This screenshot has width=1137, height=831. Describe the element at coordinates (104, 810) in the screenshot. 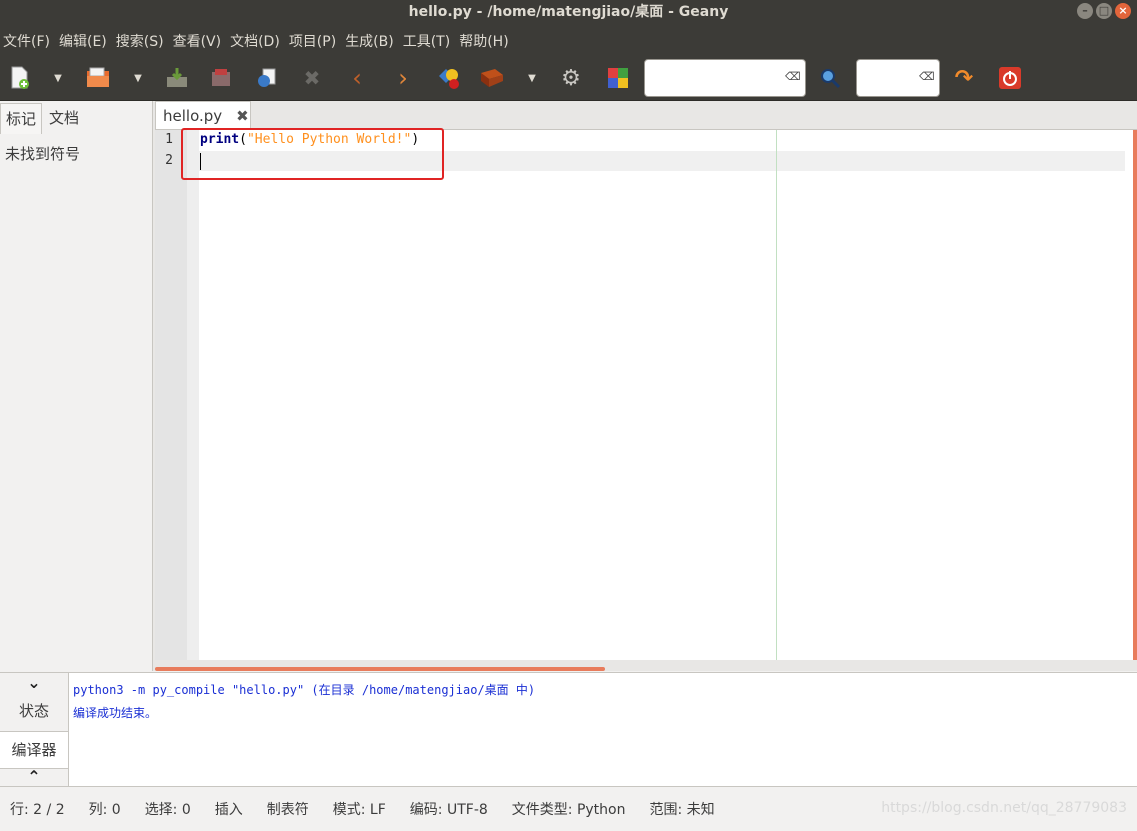

I see `status-column: 列: 0` at that location.